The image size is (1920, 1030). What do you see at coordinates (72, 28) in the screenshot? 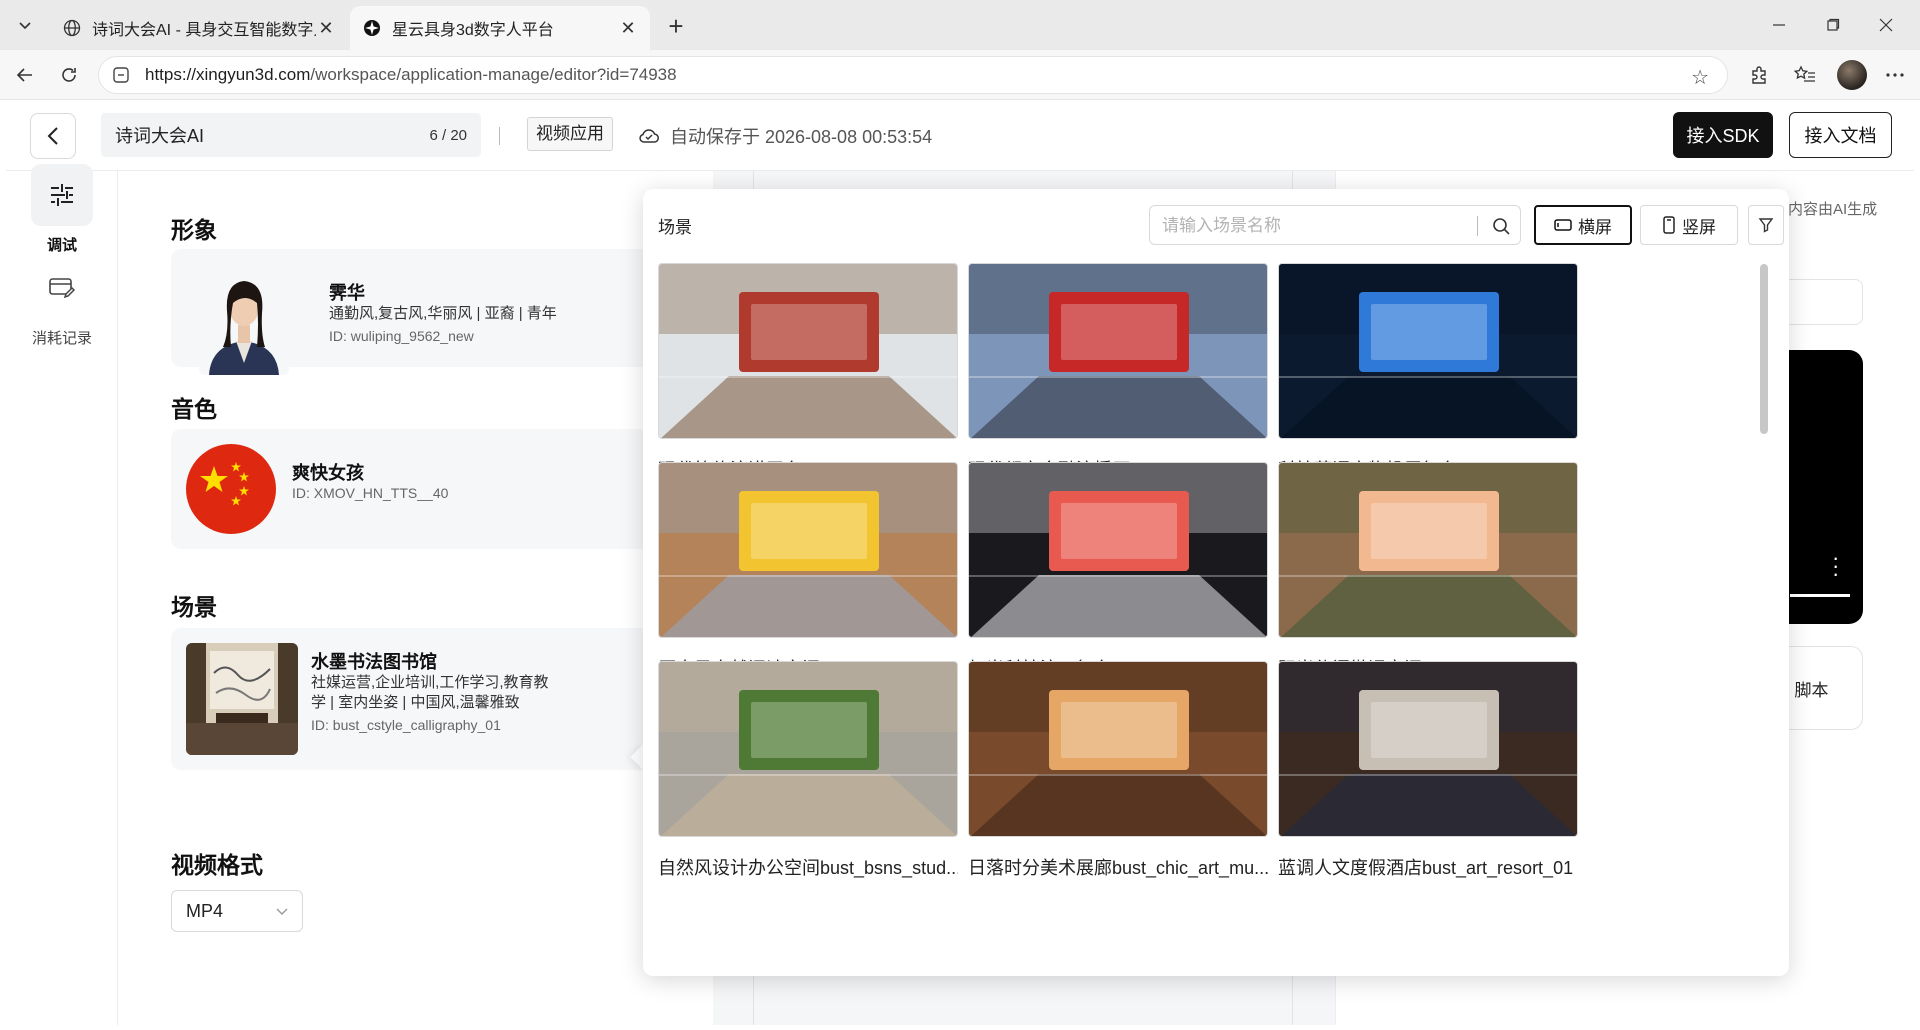
I see `globe-icon` at bounding box center [72, 28].